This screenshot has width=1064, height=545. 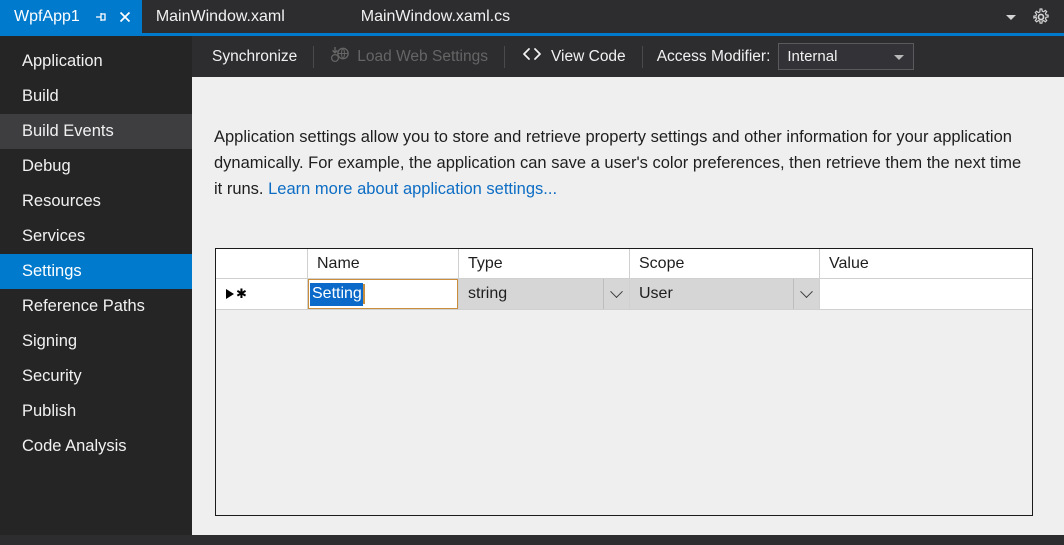 I want to click on code-brackets-icon, so click(x=532, y=56).